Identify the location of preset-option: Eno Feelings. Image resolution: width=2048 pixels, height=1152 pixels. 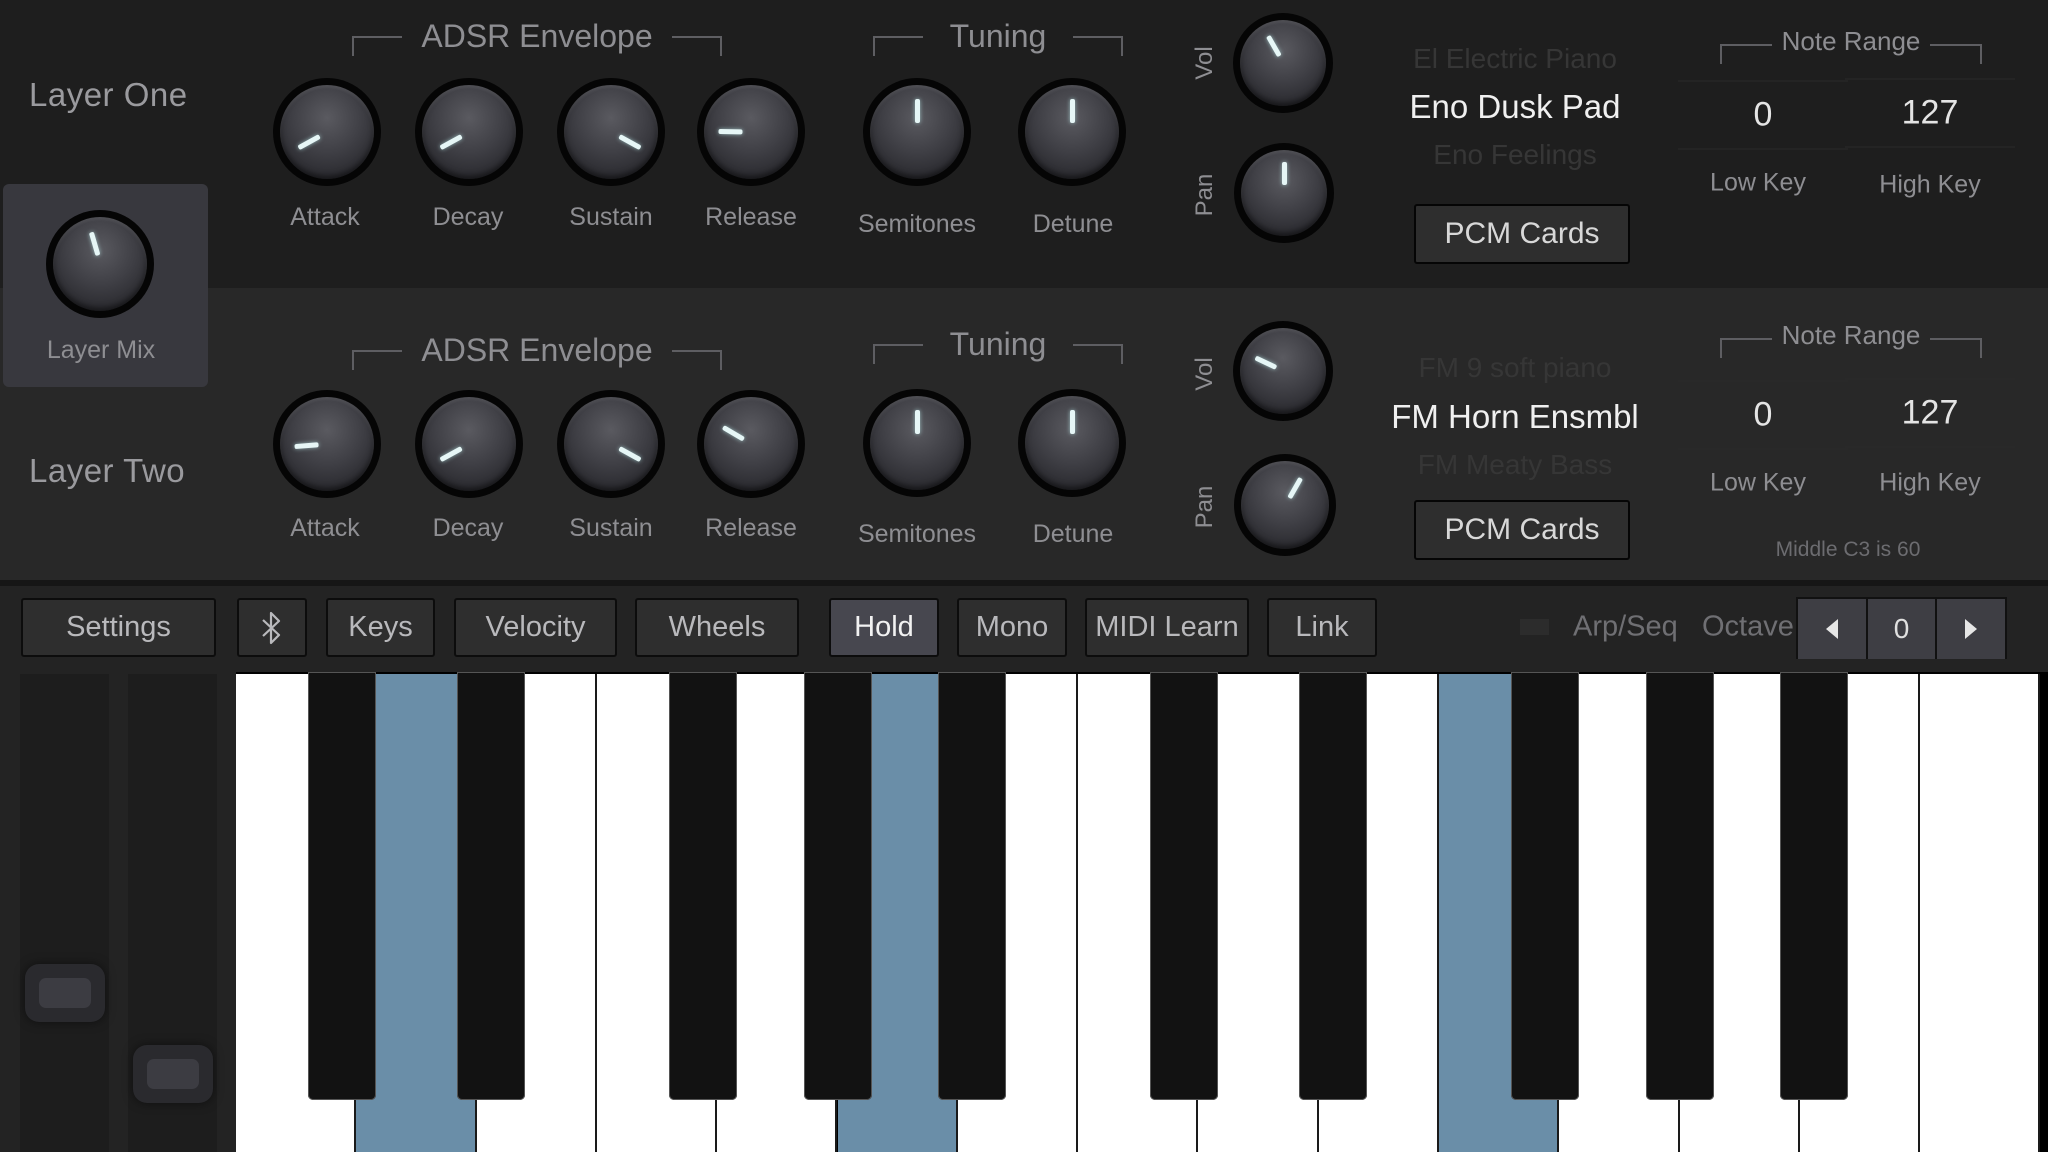
(1515, 155).